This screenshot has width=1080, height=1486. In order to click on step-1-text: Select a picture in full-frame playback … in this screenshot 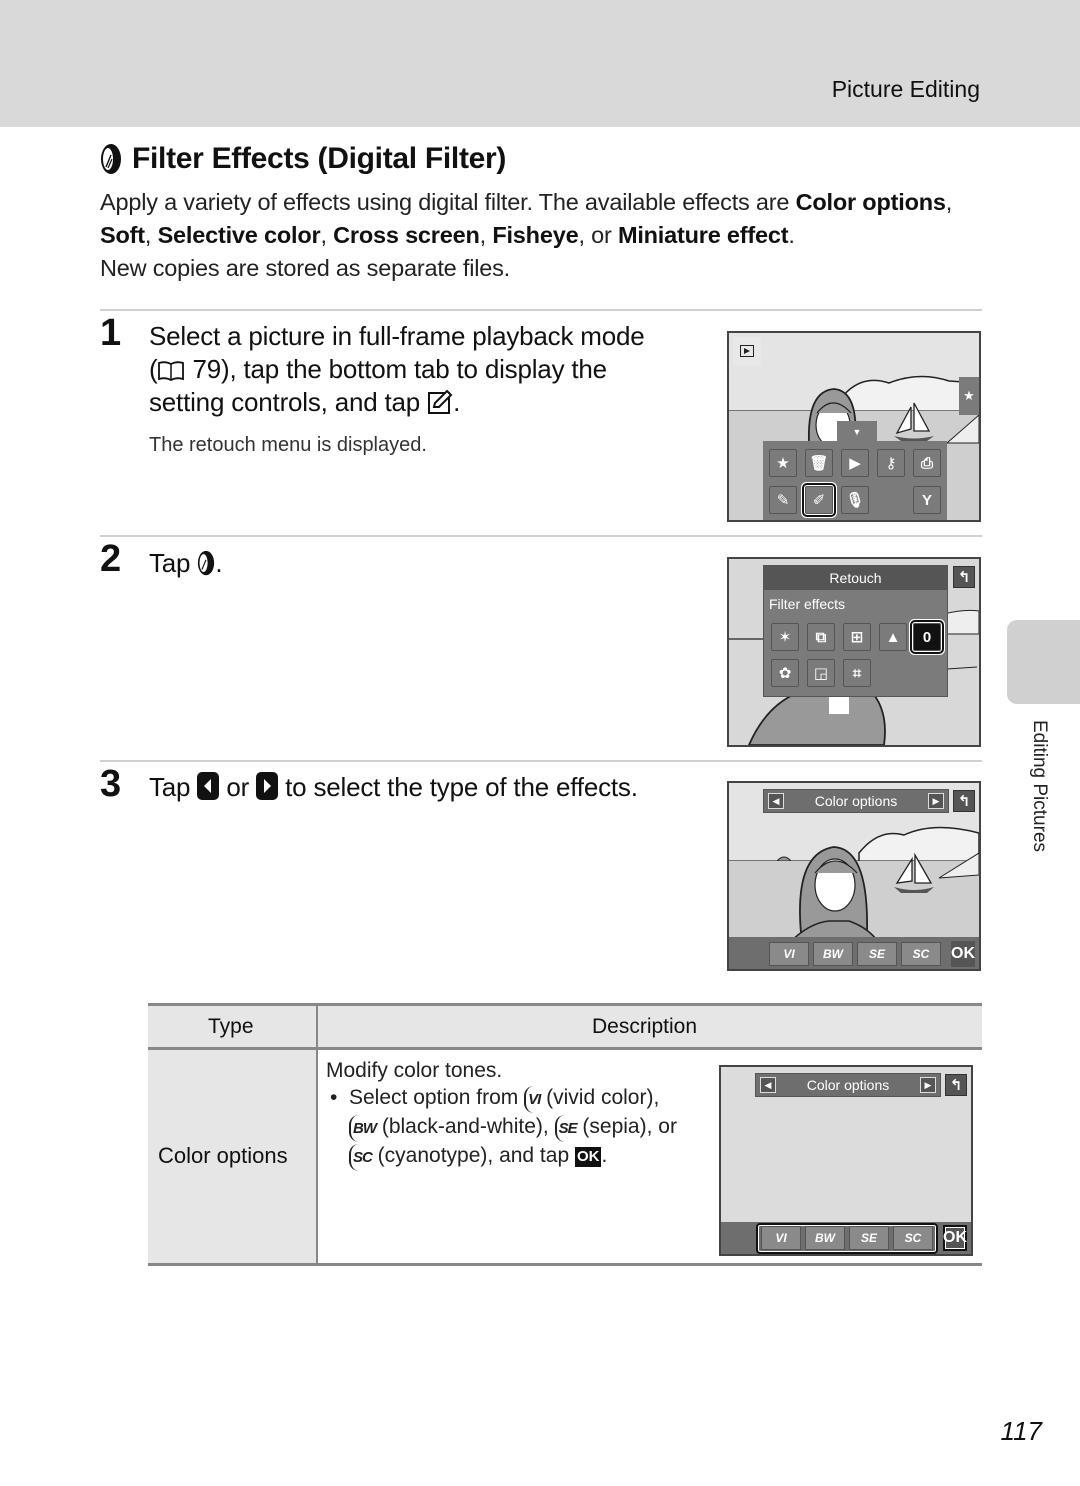, I will do `click(397, 369)`.